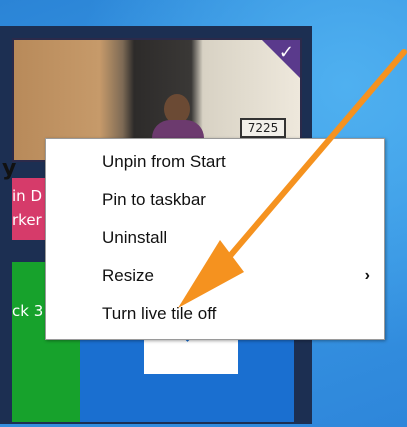  What do you see at coordinates (159, 313) in the screenshot?
I see `menu-item-label: Turn live tile off` at bounding box center [159, 313].